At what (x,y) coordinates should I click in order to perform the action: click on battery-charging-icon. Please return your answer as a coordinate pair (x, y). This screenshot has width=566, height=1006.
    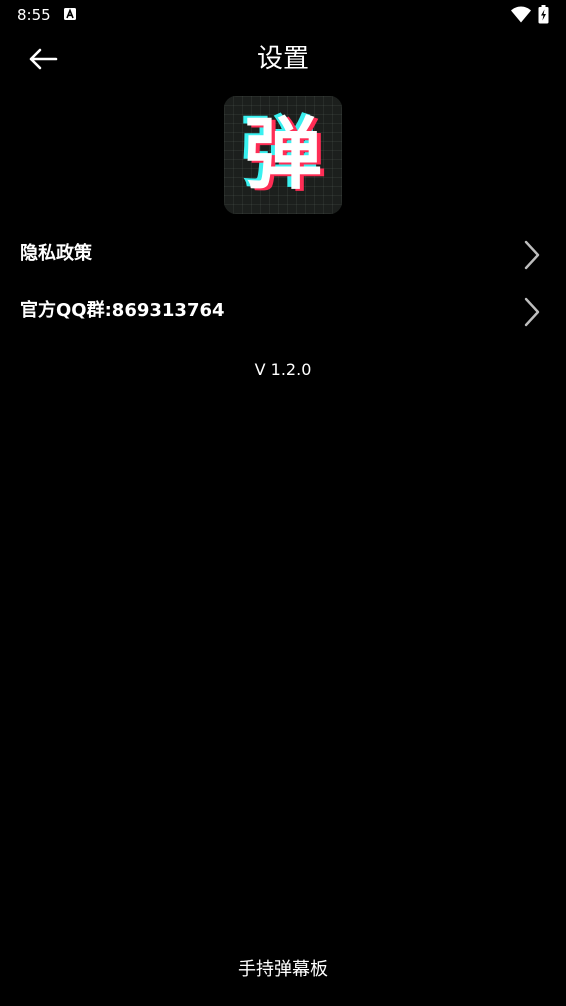
    Looking at the image, I should click on (543, 14).